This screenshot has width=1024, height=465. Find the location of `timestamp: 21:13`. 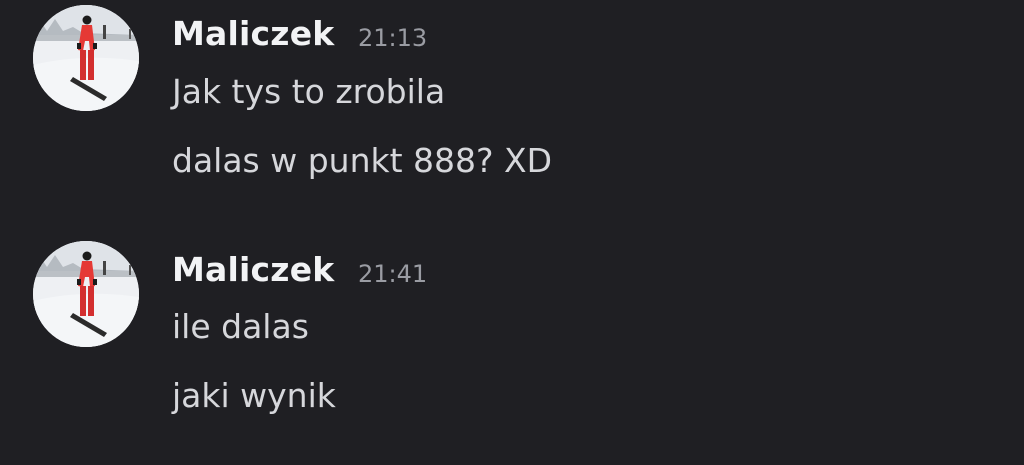

timestamp: 21:13 is located at coordinates (393, 38).